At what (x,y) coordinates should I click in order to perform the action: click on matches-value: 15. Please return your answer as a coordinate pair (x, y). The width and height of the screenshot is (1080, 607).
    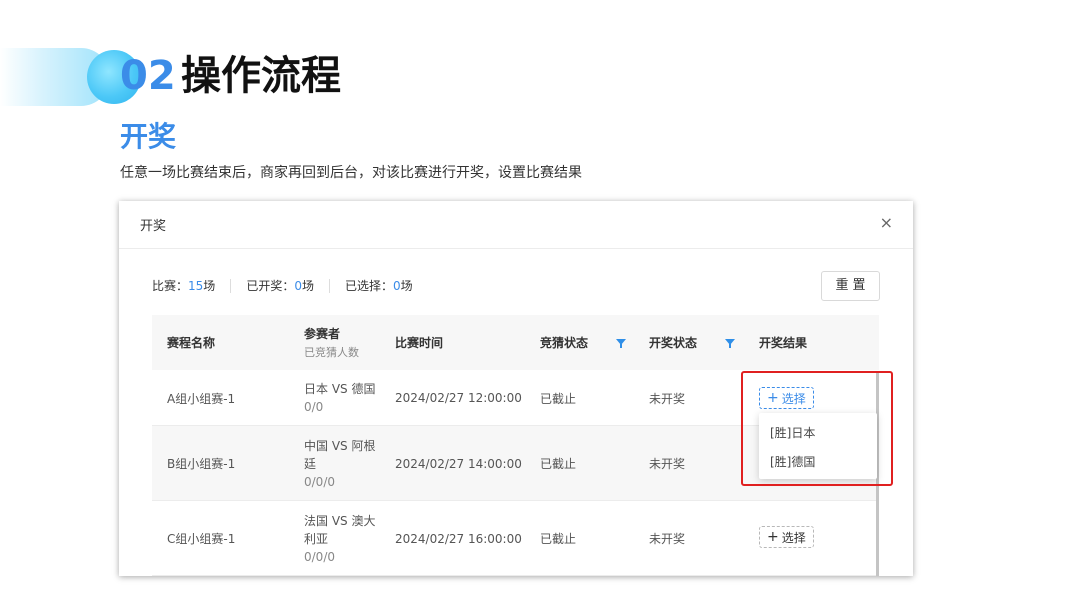
    Looking at the image, I should click on (196, 285).